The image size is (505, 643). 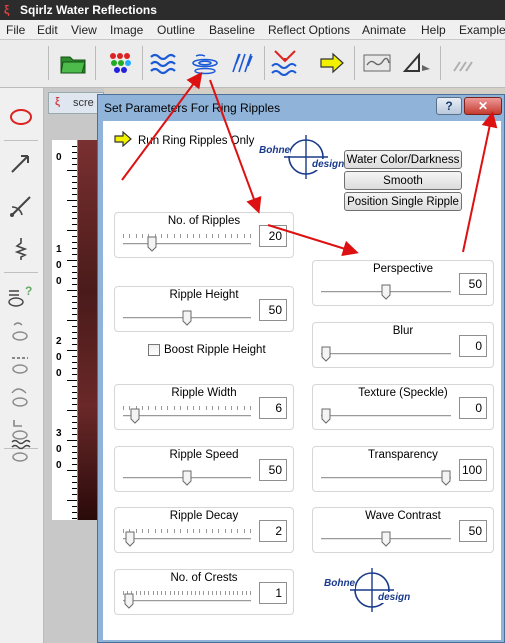 I want to click on ripple-decay-slider-ticks, so click(x=187, y=531).